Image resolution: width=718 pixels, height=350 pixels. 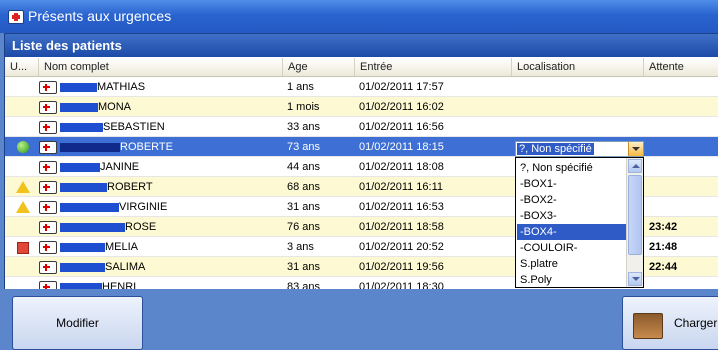 What do you see at coordinates (696, 323) in the screenshot?
I see `load-button-label: Charger` at bounding box center [696, 323].